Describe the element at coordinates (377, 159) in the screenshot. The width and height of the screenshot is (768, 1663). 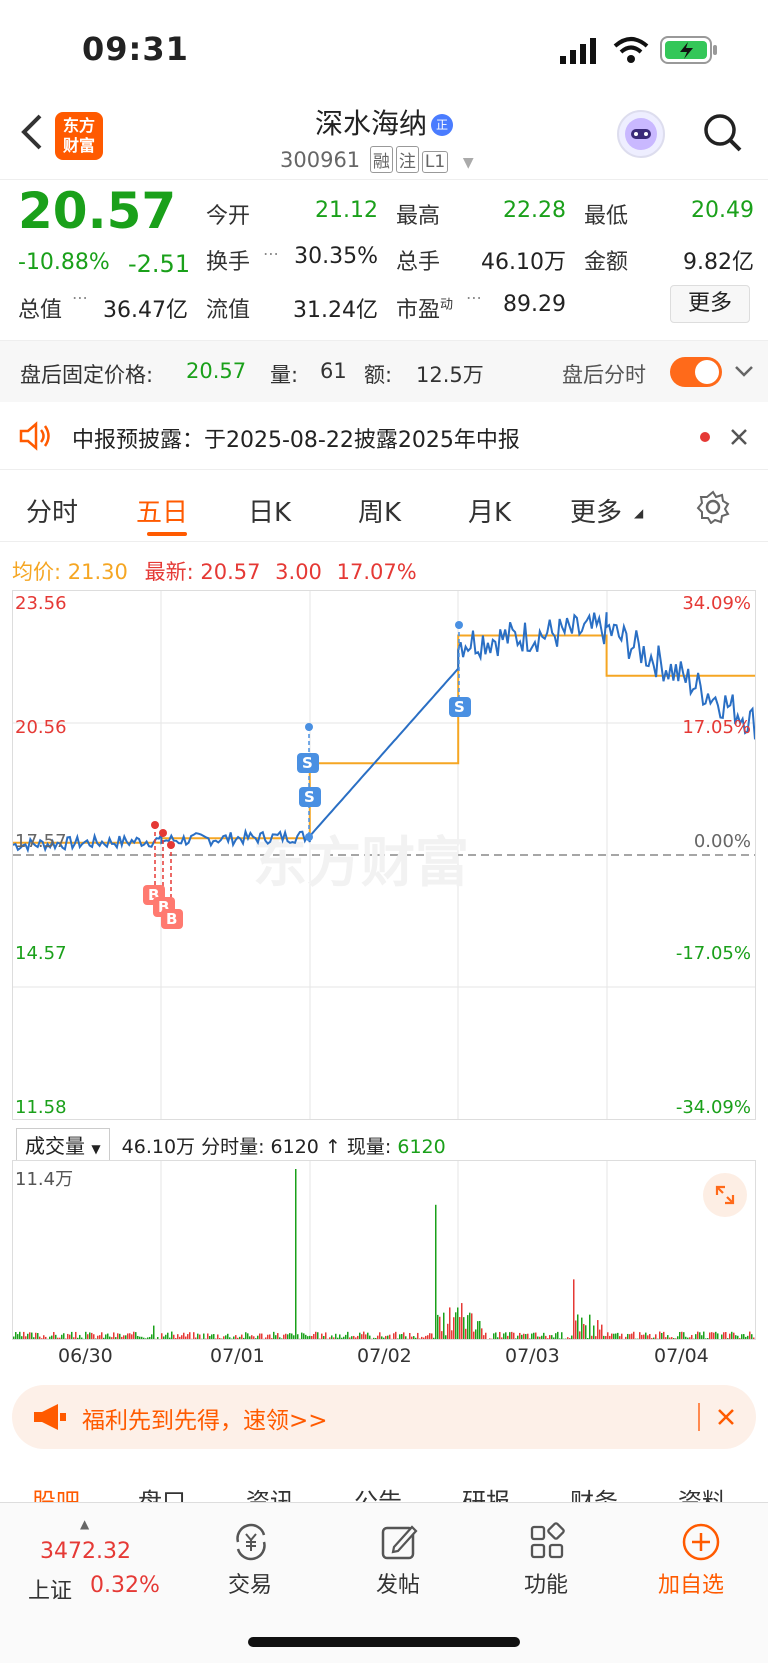
I see `stock-code-row: 300961 融注 L1 ▼` at that location.